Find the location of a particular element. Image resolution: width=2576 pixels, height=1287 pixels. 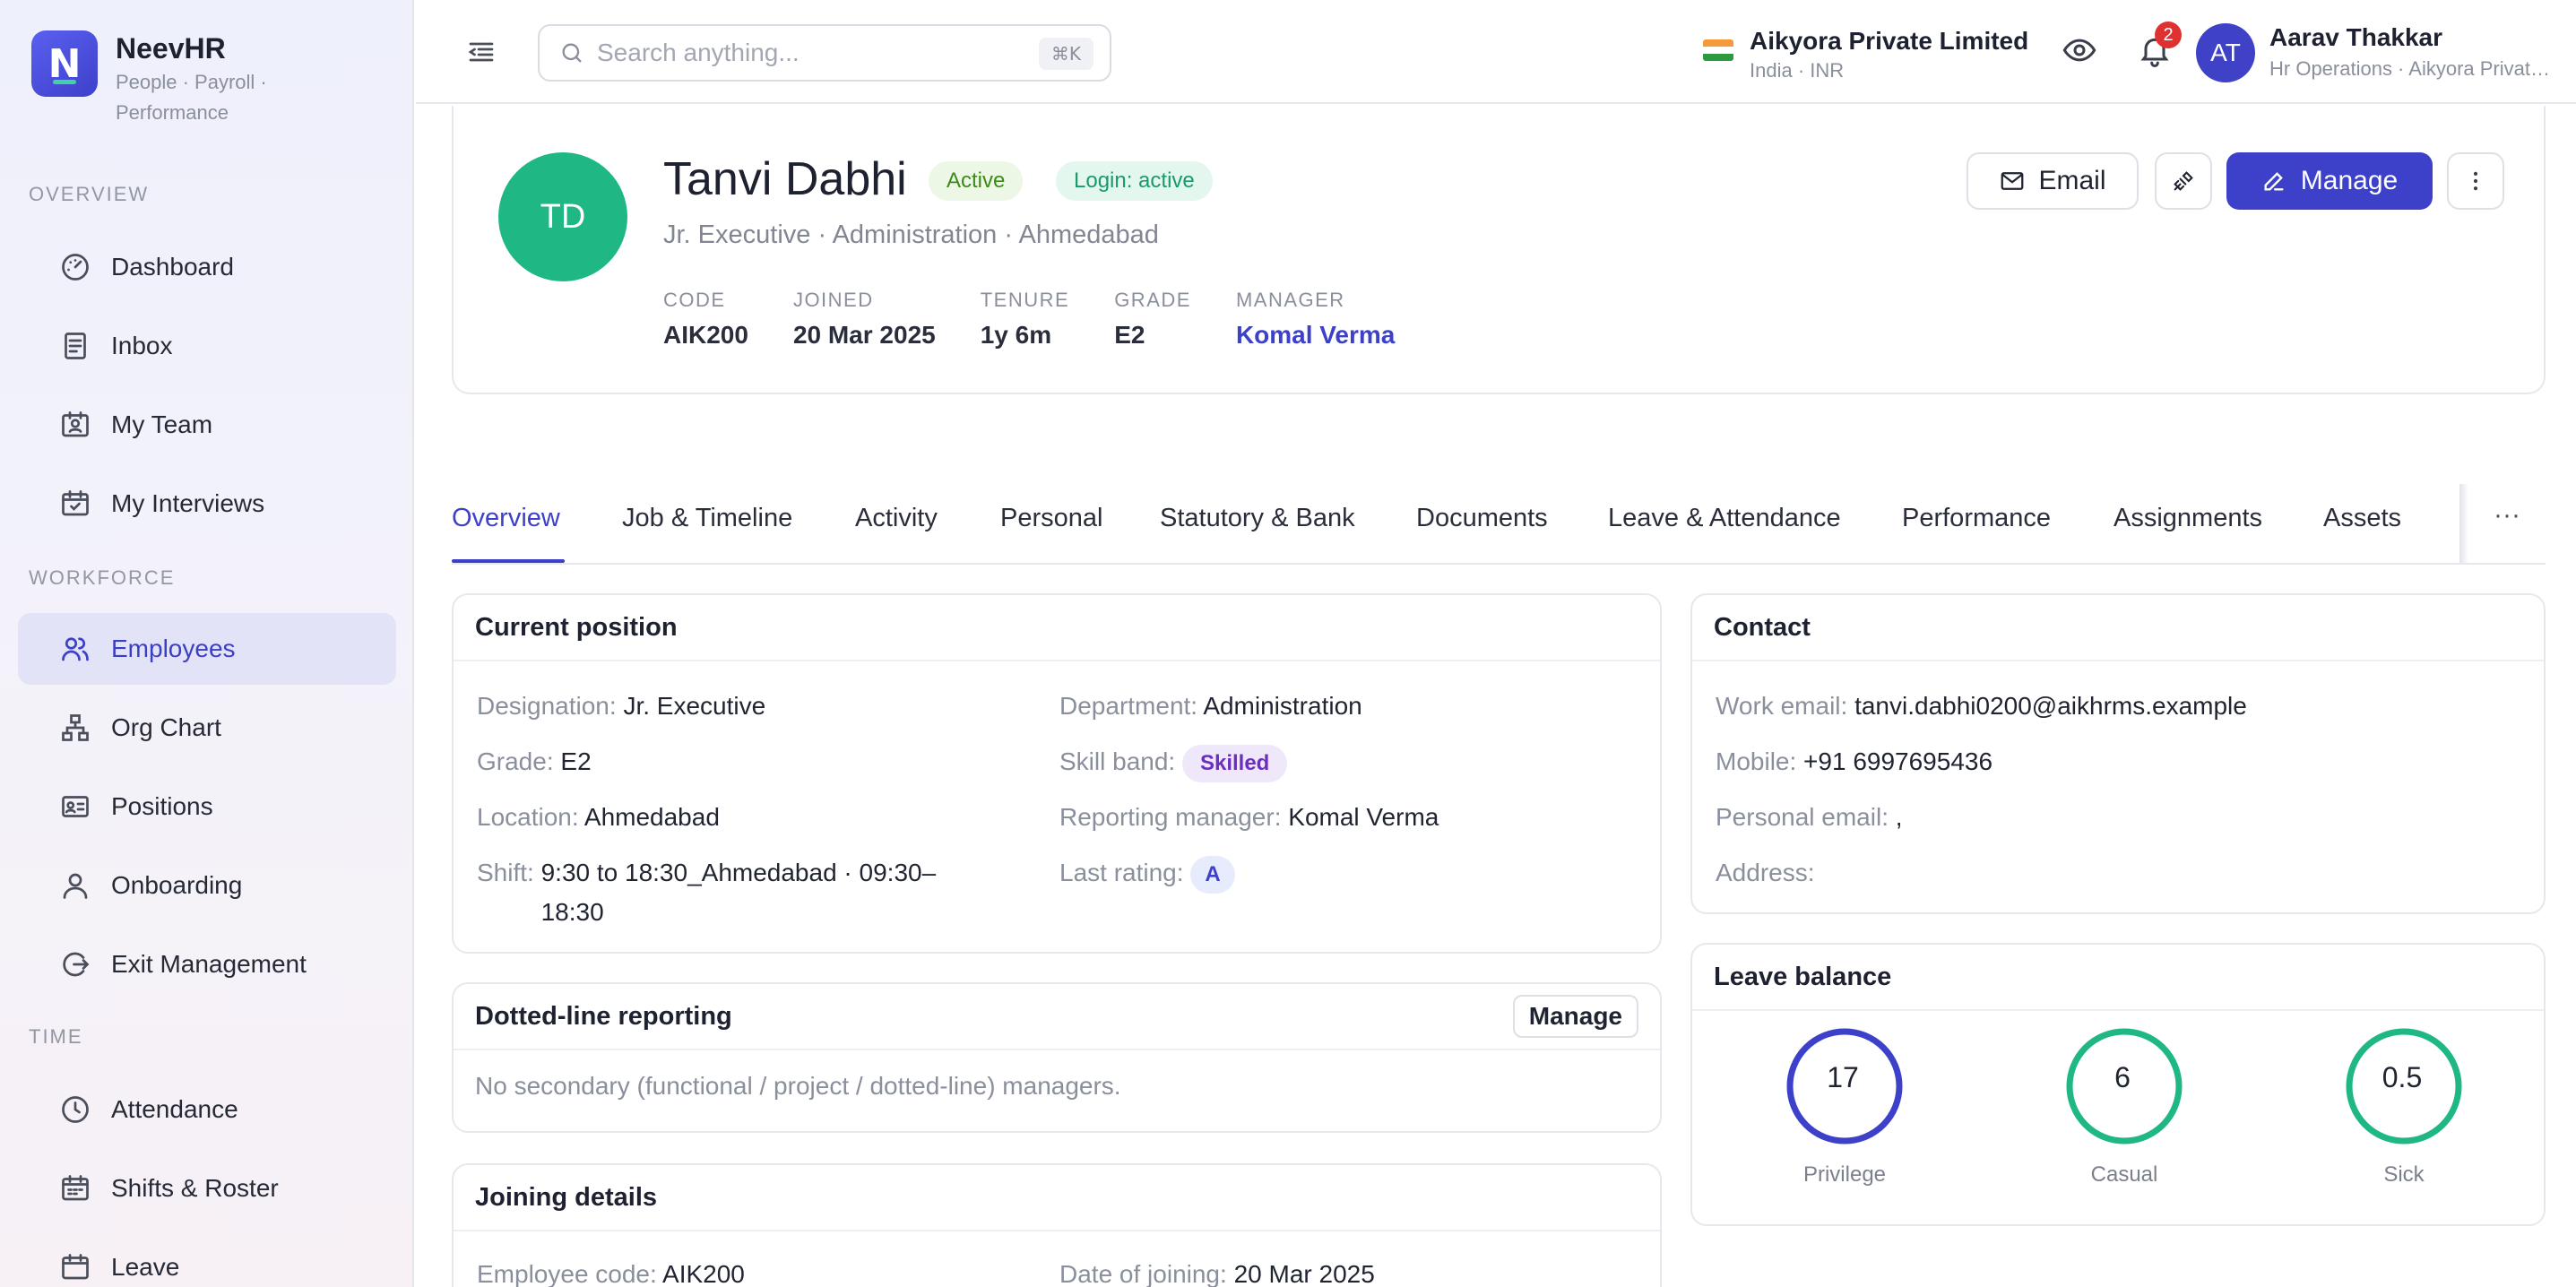

org-chart-icon is located at coordinates (75, 727).